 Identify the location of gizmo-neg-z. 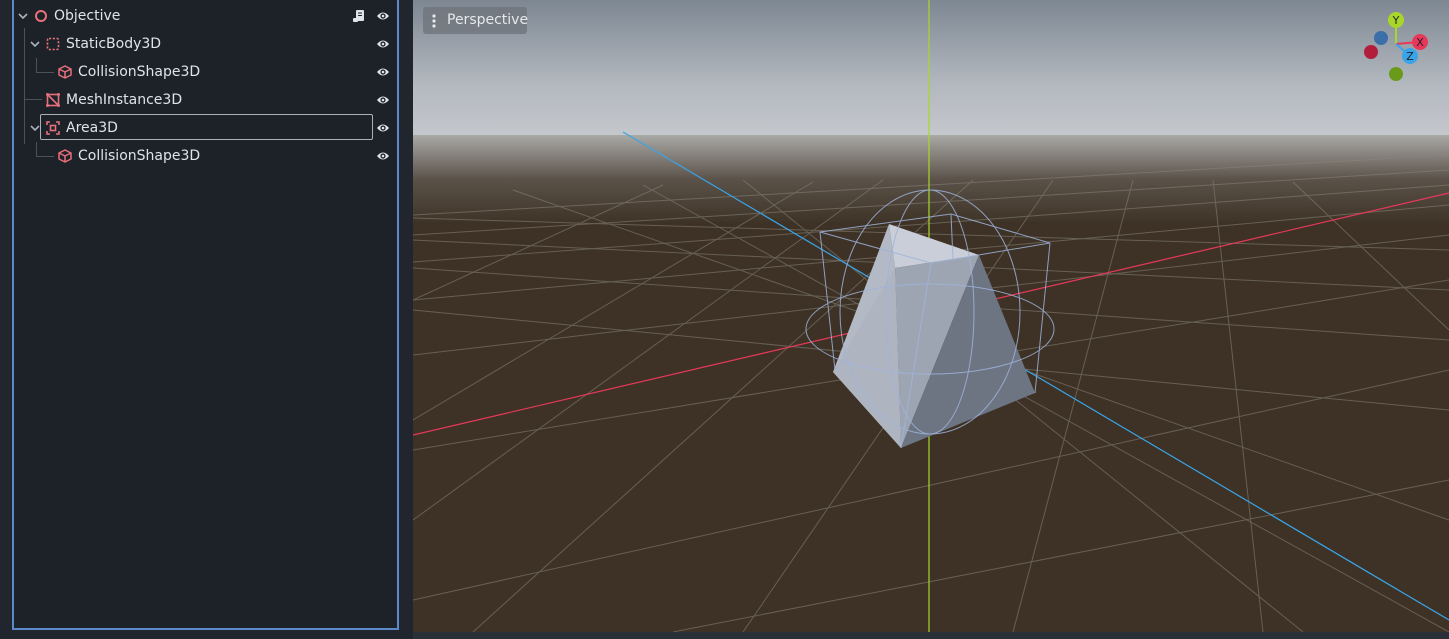
(1381, 38).